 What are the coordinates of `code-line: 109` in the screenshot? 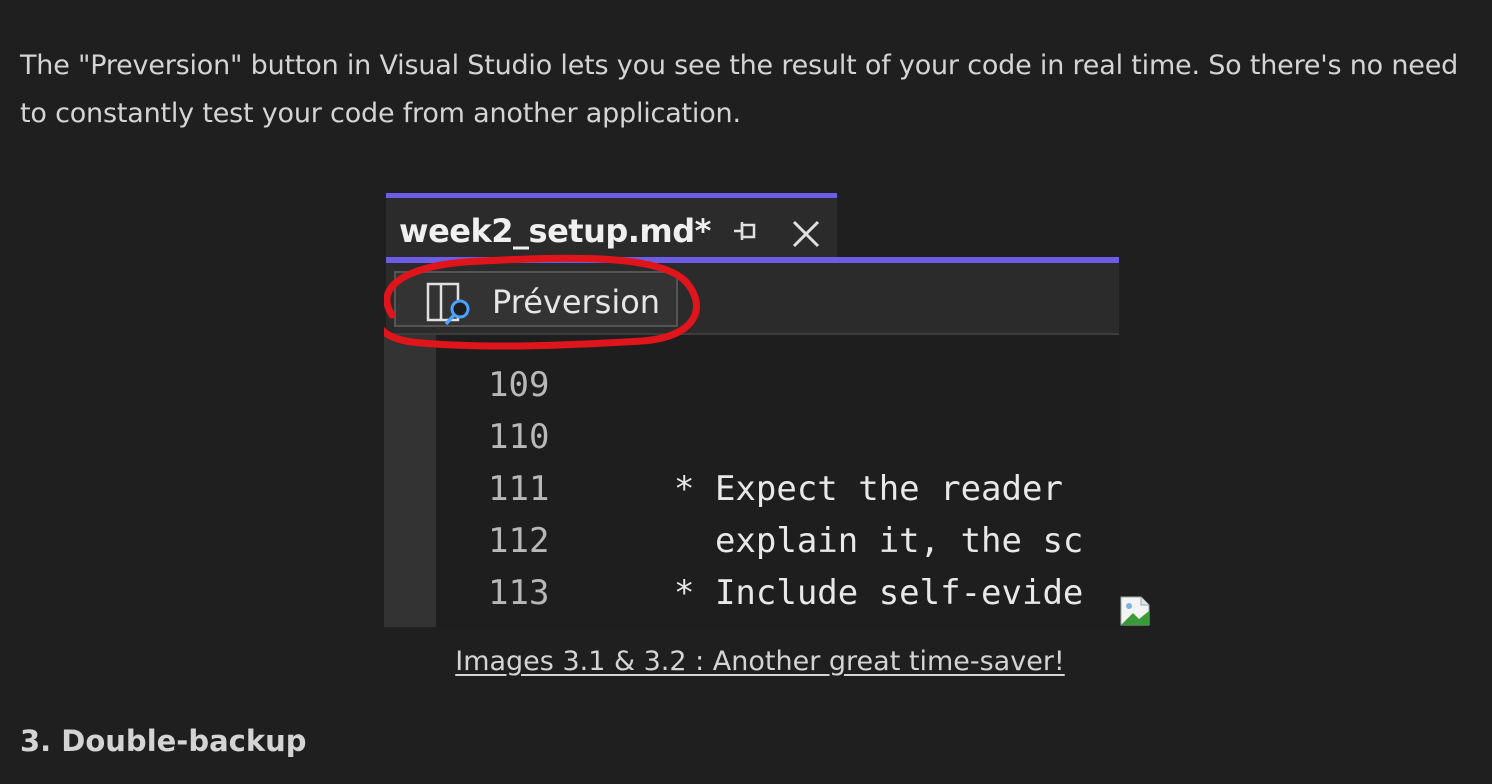 It's located at (492, 370).